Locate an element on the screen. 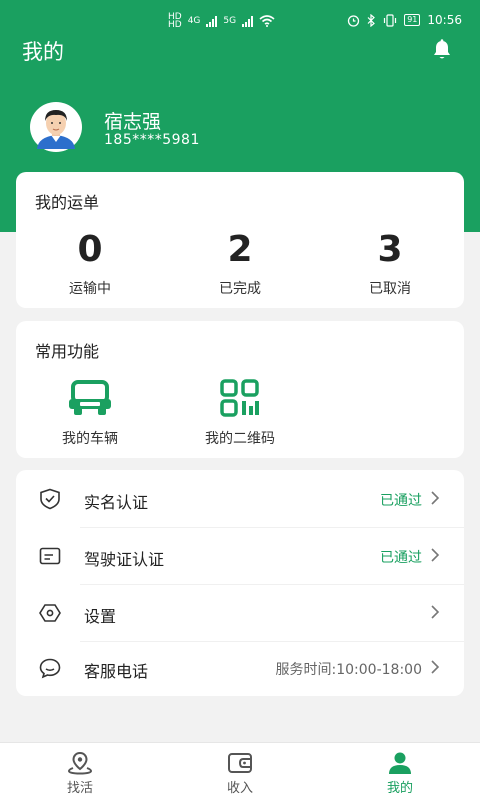  tab-label: 我的 is located at coordinates (399, 788).